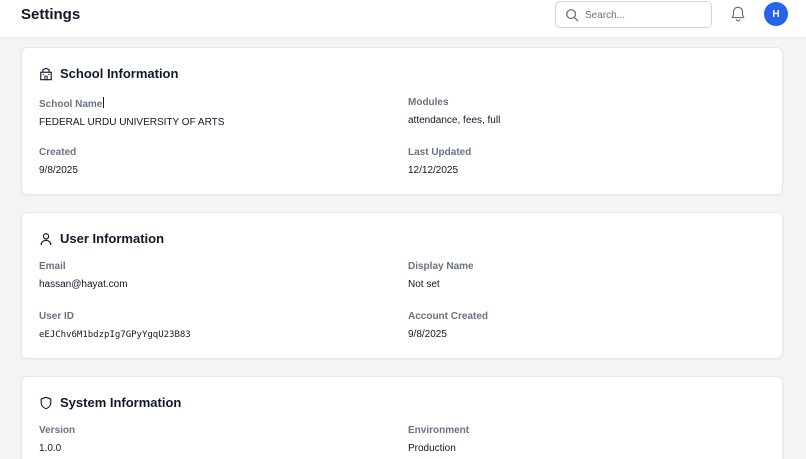  I want to click on account-created-field: Account Created 9/8/2025, so click(448, 326).